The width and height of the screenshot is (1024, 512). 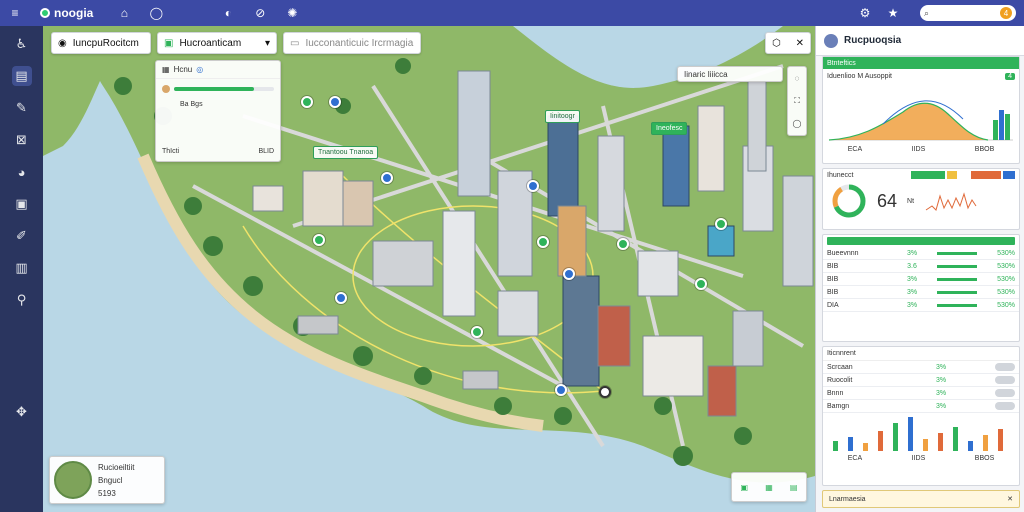 I want to click on accessibility-icon: ♿, so click(x=22, y=44).